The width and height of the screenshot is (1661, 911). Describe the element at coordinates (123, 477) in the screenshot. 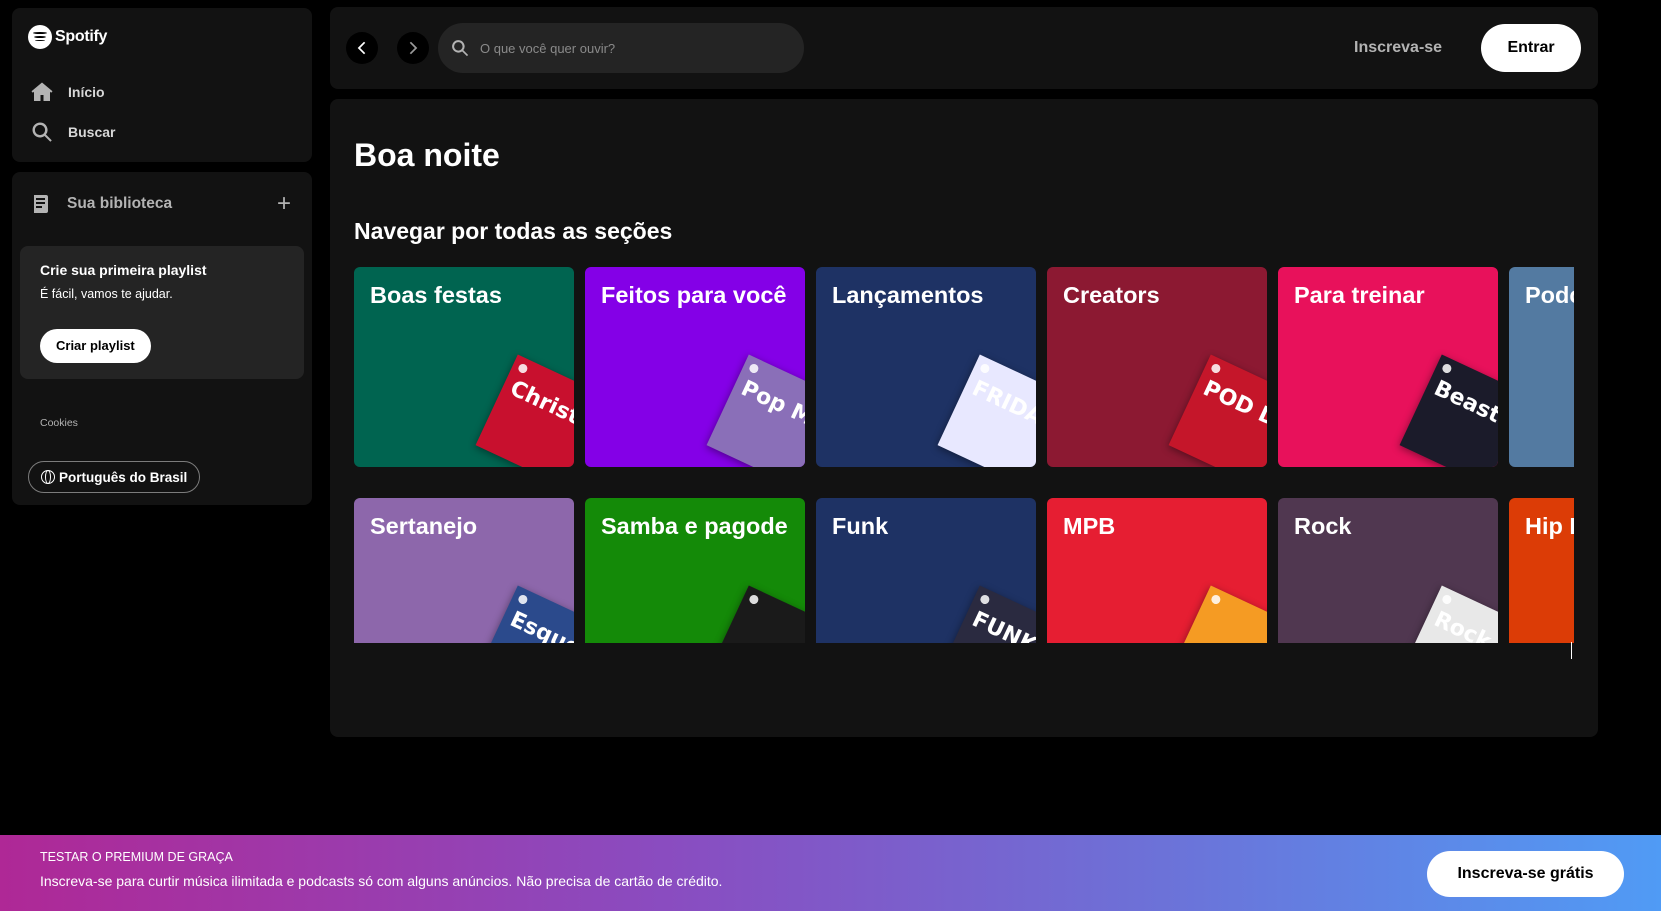

I see `language-label: Português do Brasil` at that location.